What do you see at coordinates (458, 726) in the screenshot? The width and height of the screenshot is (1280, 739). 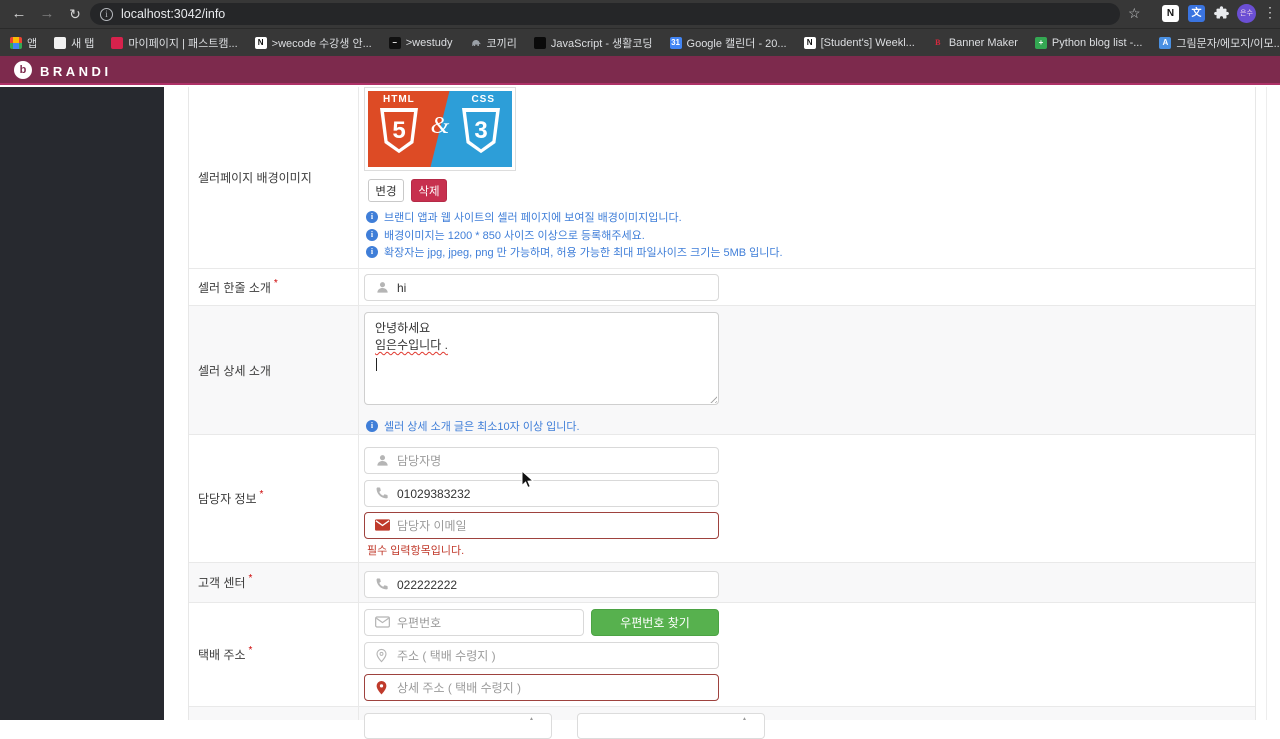 I see `select-box-left: ▲` at bounding box center [458, 726].